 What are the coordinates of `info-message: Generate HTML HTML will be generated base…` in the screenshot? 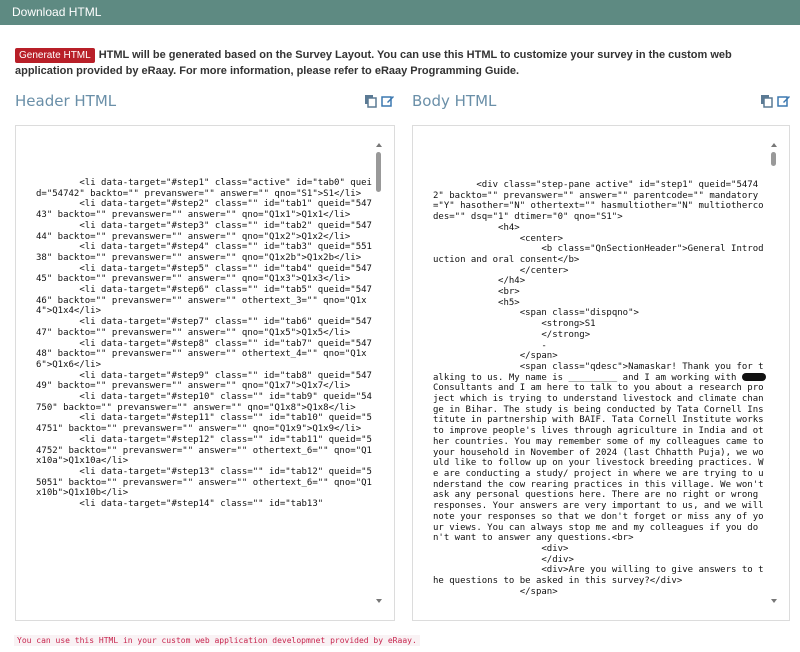 It's located at (402, 63).